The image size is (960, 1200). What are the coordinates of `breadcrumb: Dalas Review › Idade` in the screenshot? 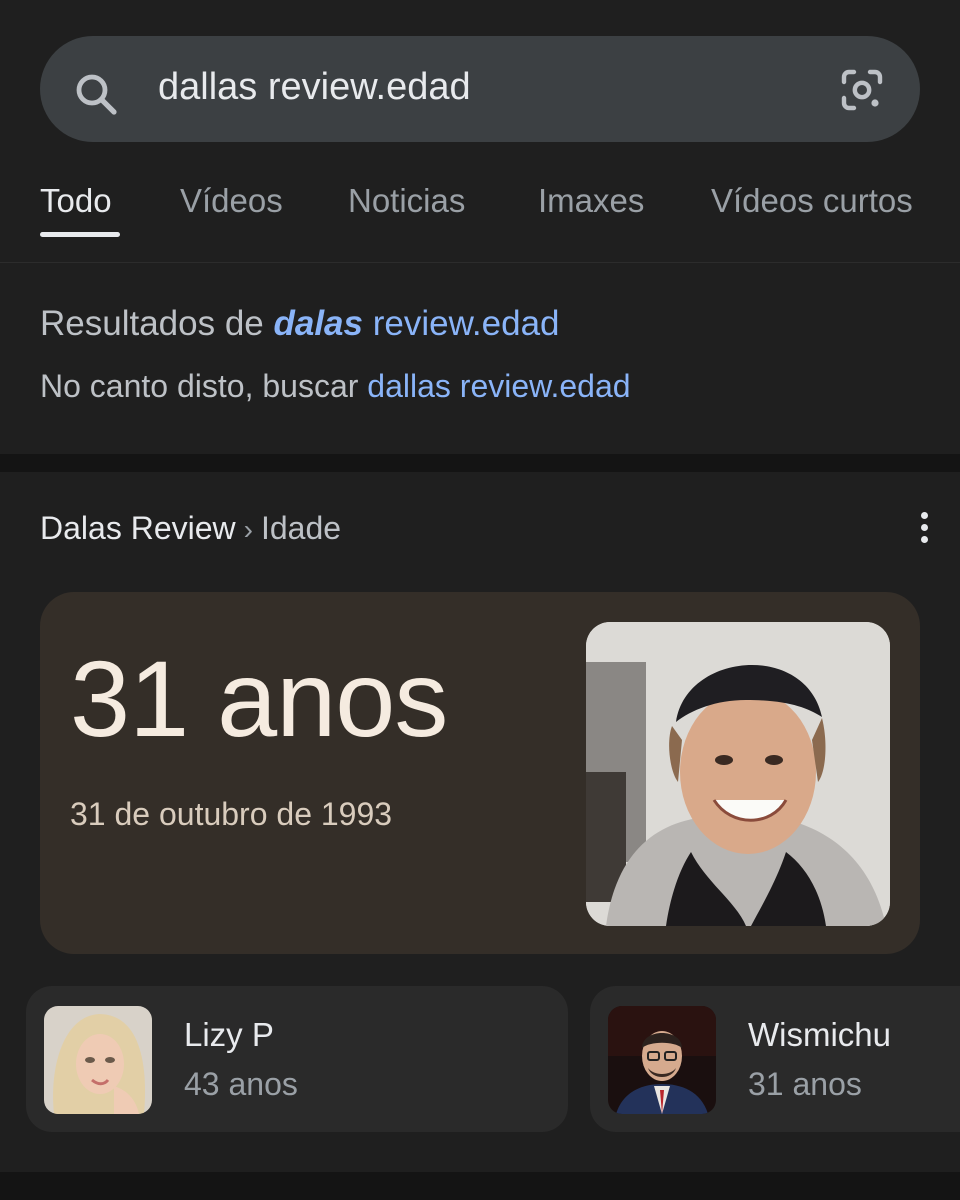 It's located at (190, 528).